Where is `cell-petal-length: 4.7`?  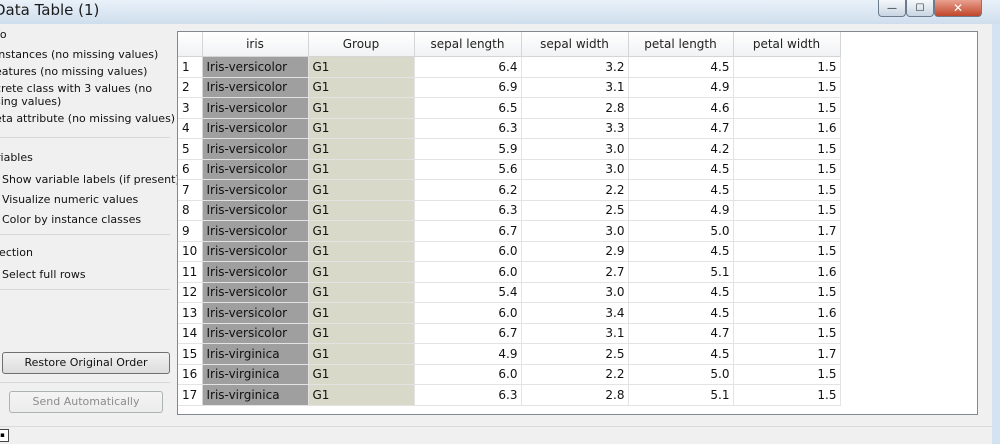
cell-petal-length: 4.7 is located at coordinates (681, 333).